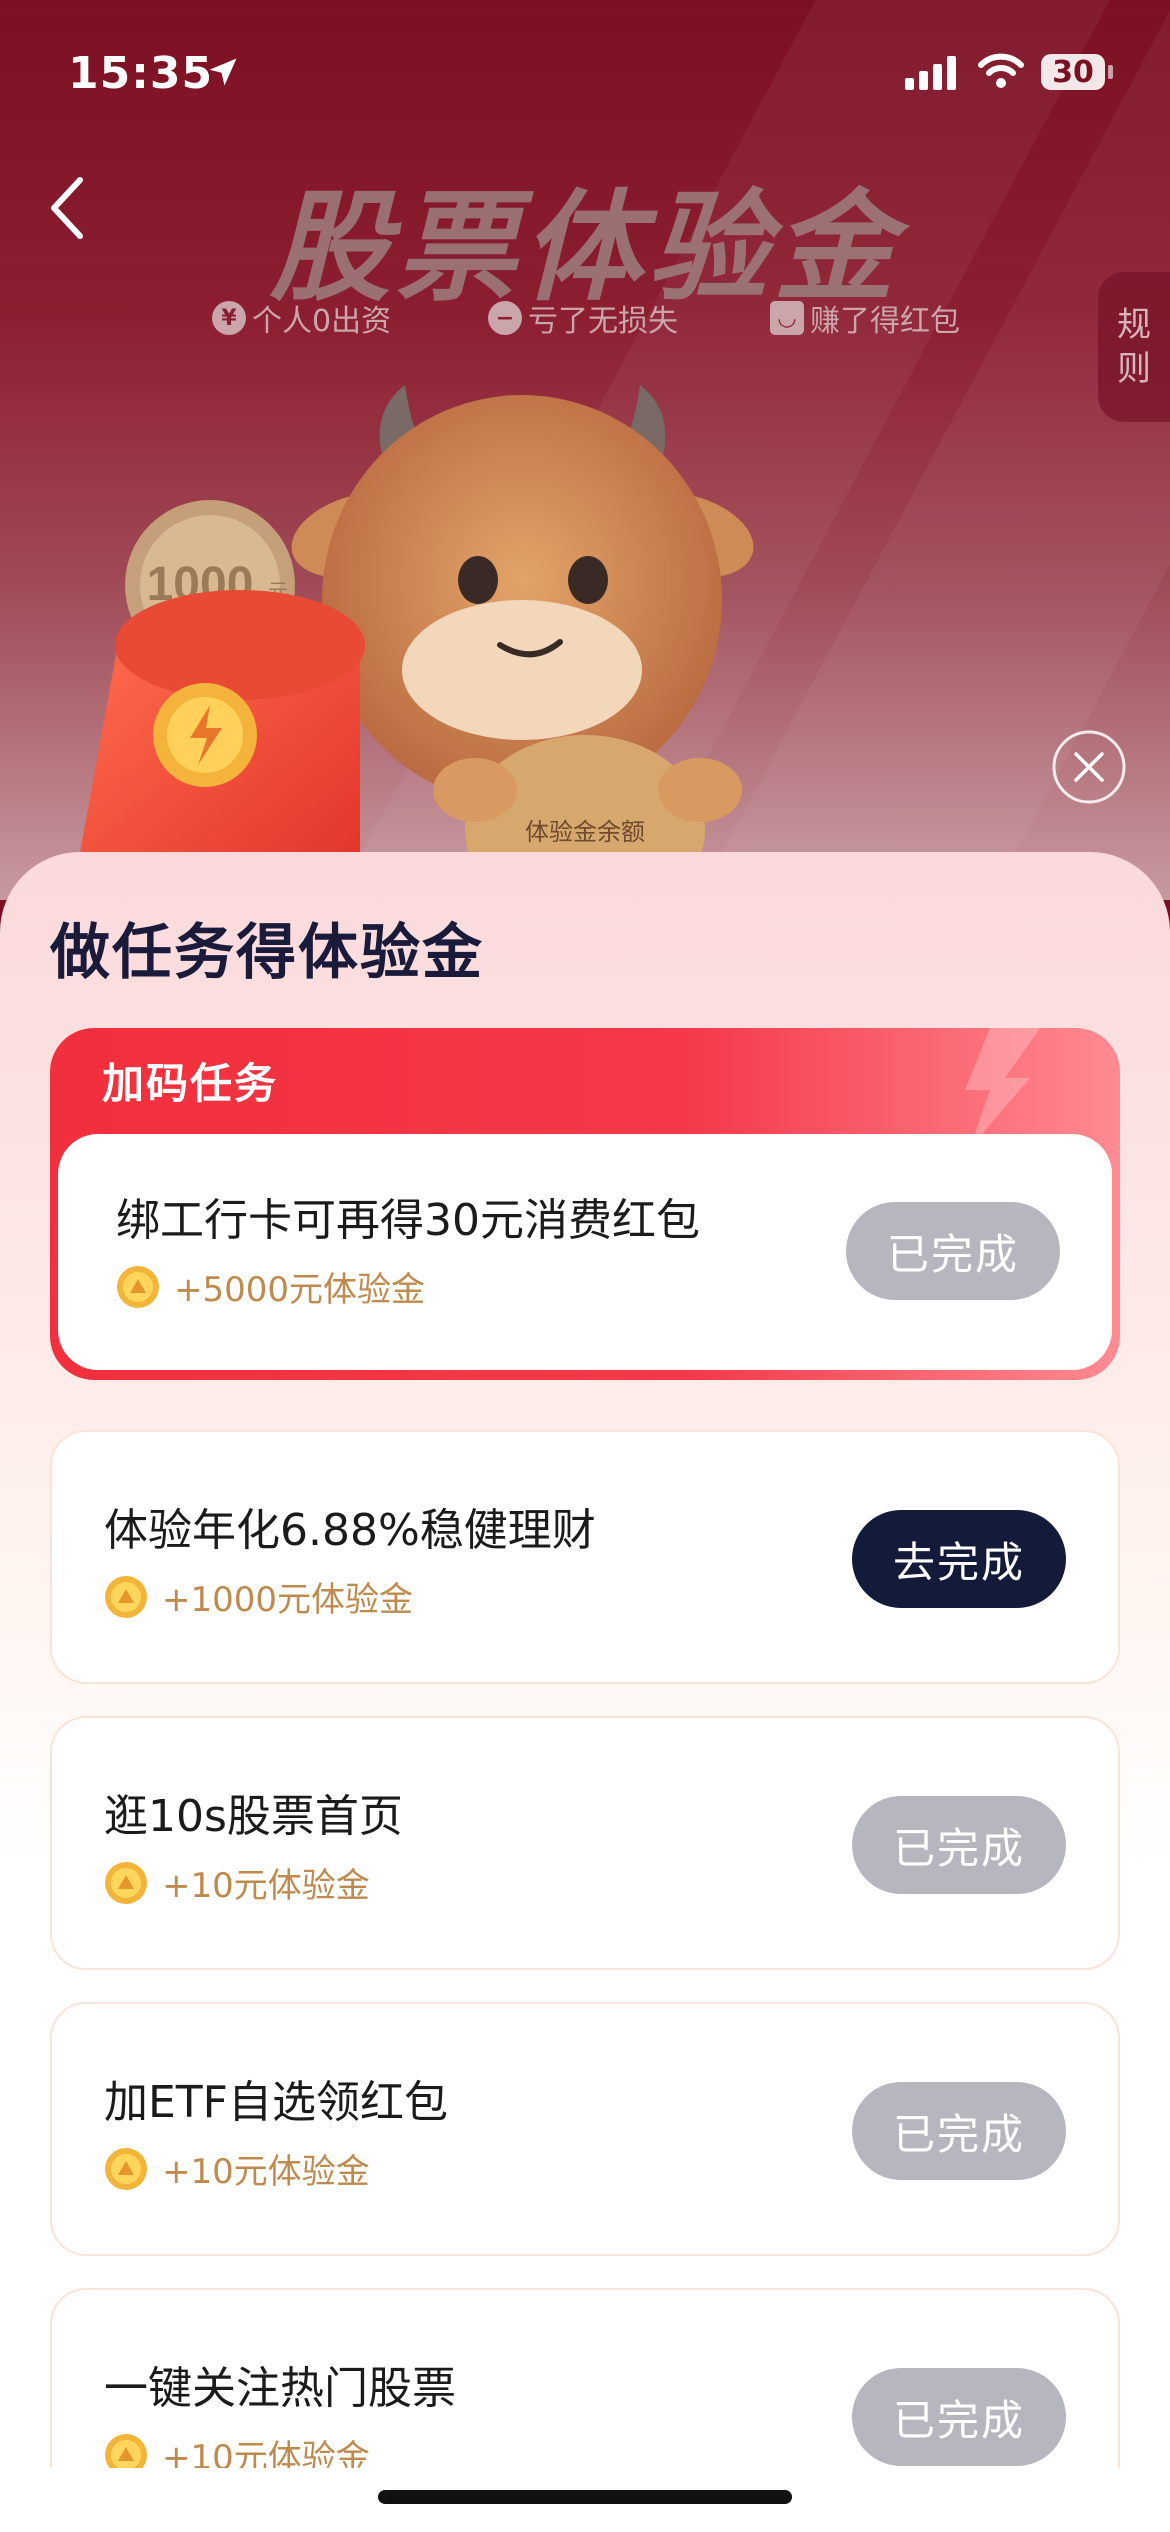  Describe the element at coordinates (930, 73) in the screenshot. I see `cellular-signal-icon` at that location.